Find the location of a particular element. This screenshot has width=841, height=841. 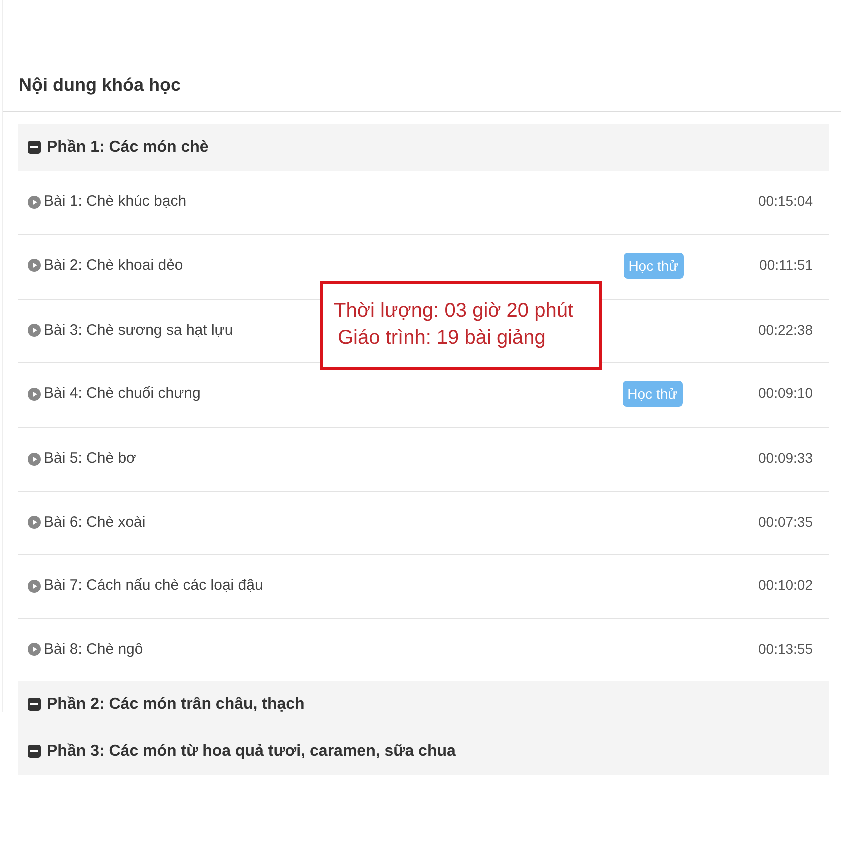

lesson-duration: 00:07:35 is located at coordinates (785, 522).